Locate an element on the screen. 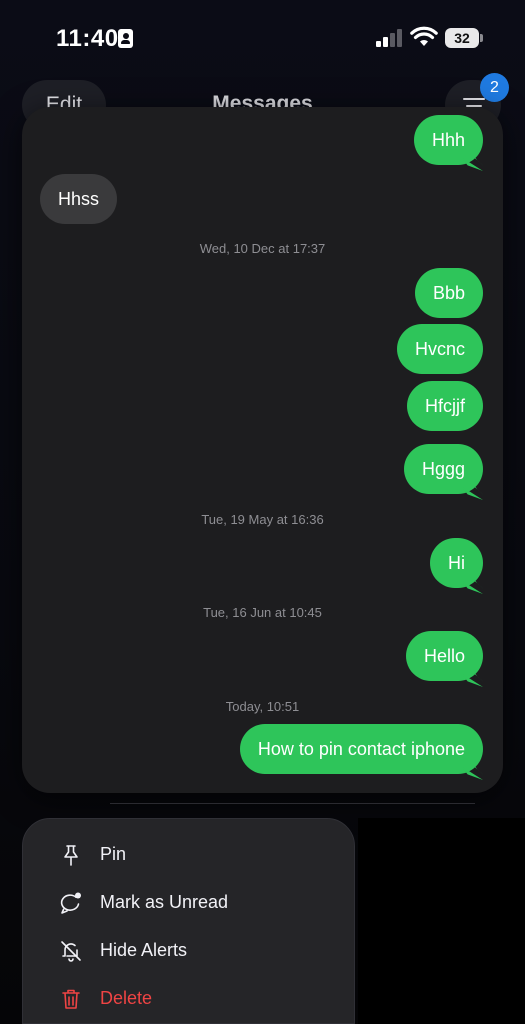  menu-item-delete: Delete is located at coordinates (189, 999).